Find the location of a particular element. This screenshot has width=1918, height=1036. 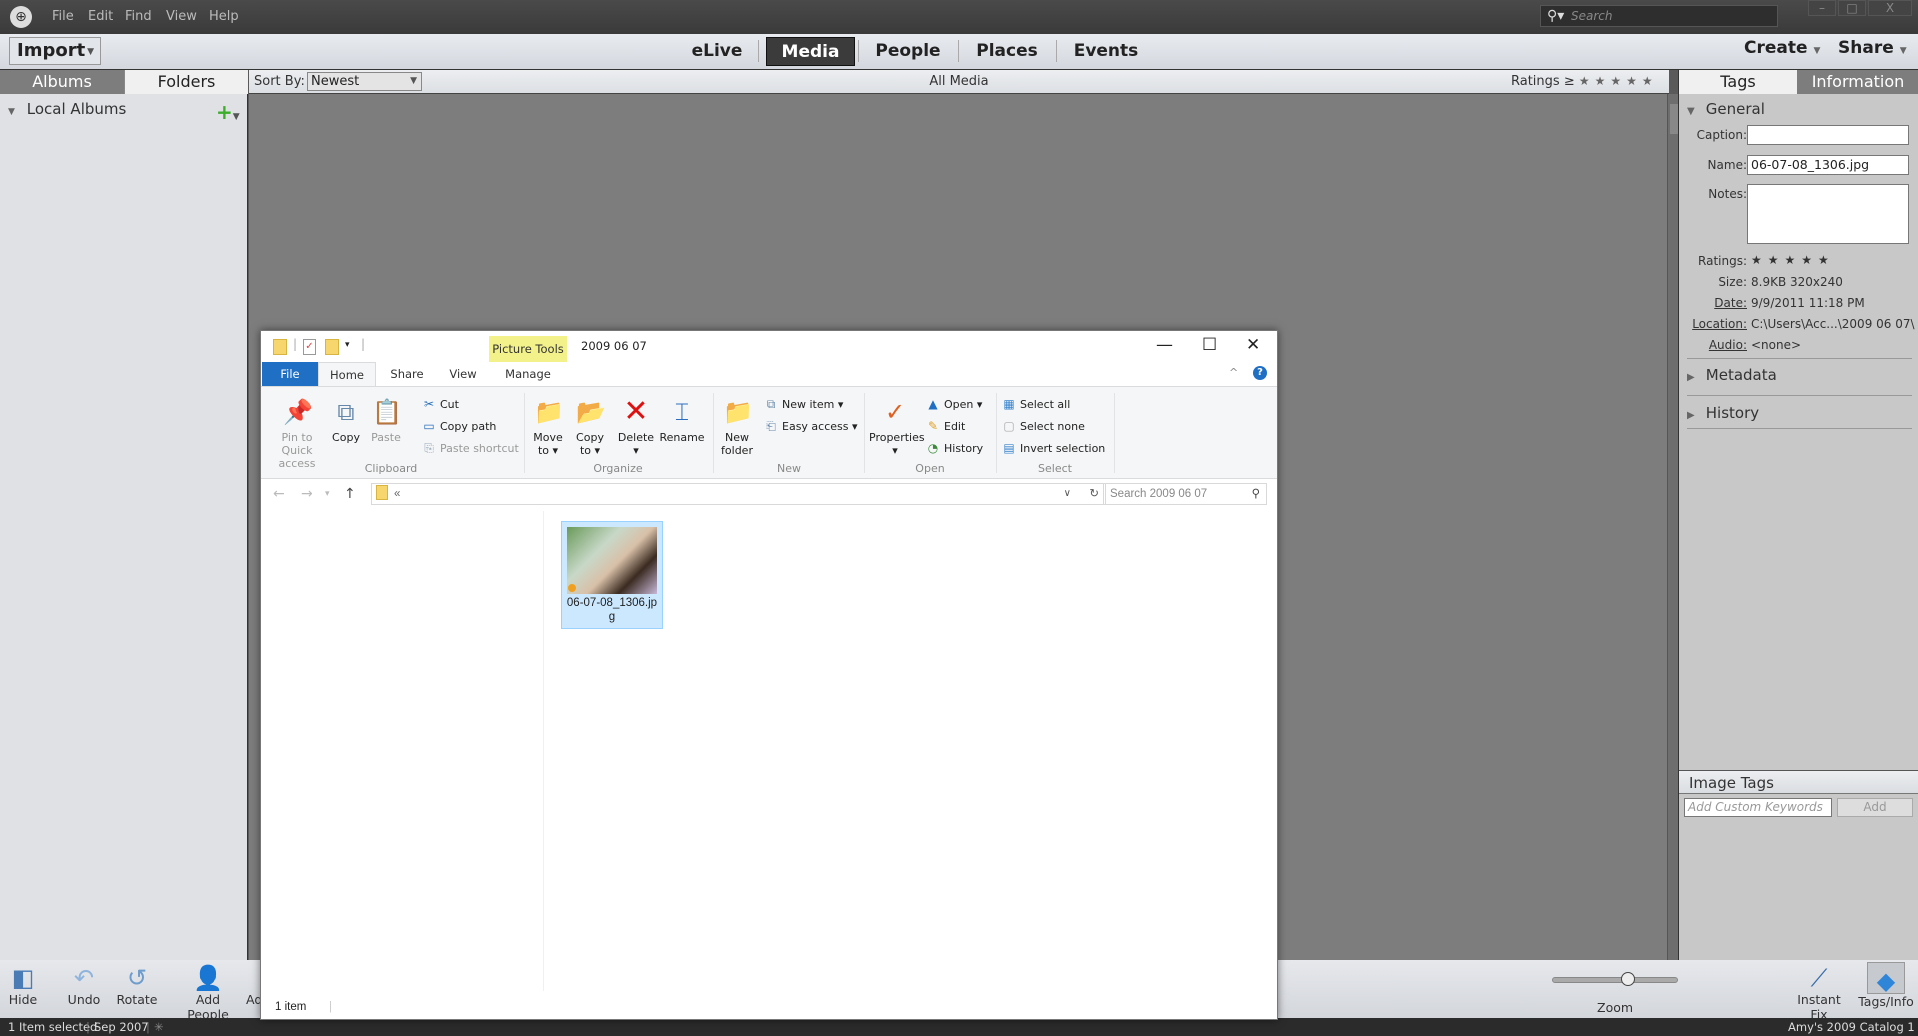

properties-button: ✓ Properties ▾ is located at coordinates (897, 427).